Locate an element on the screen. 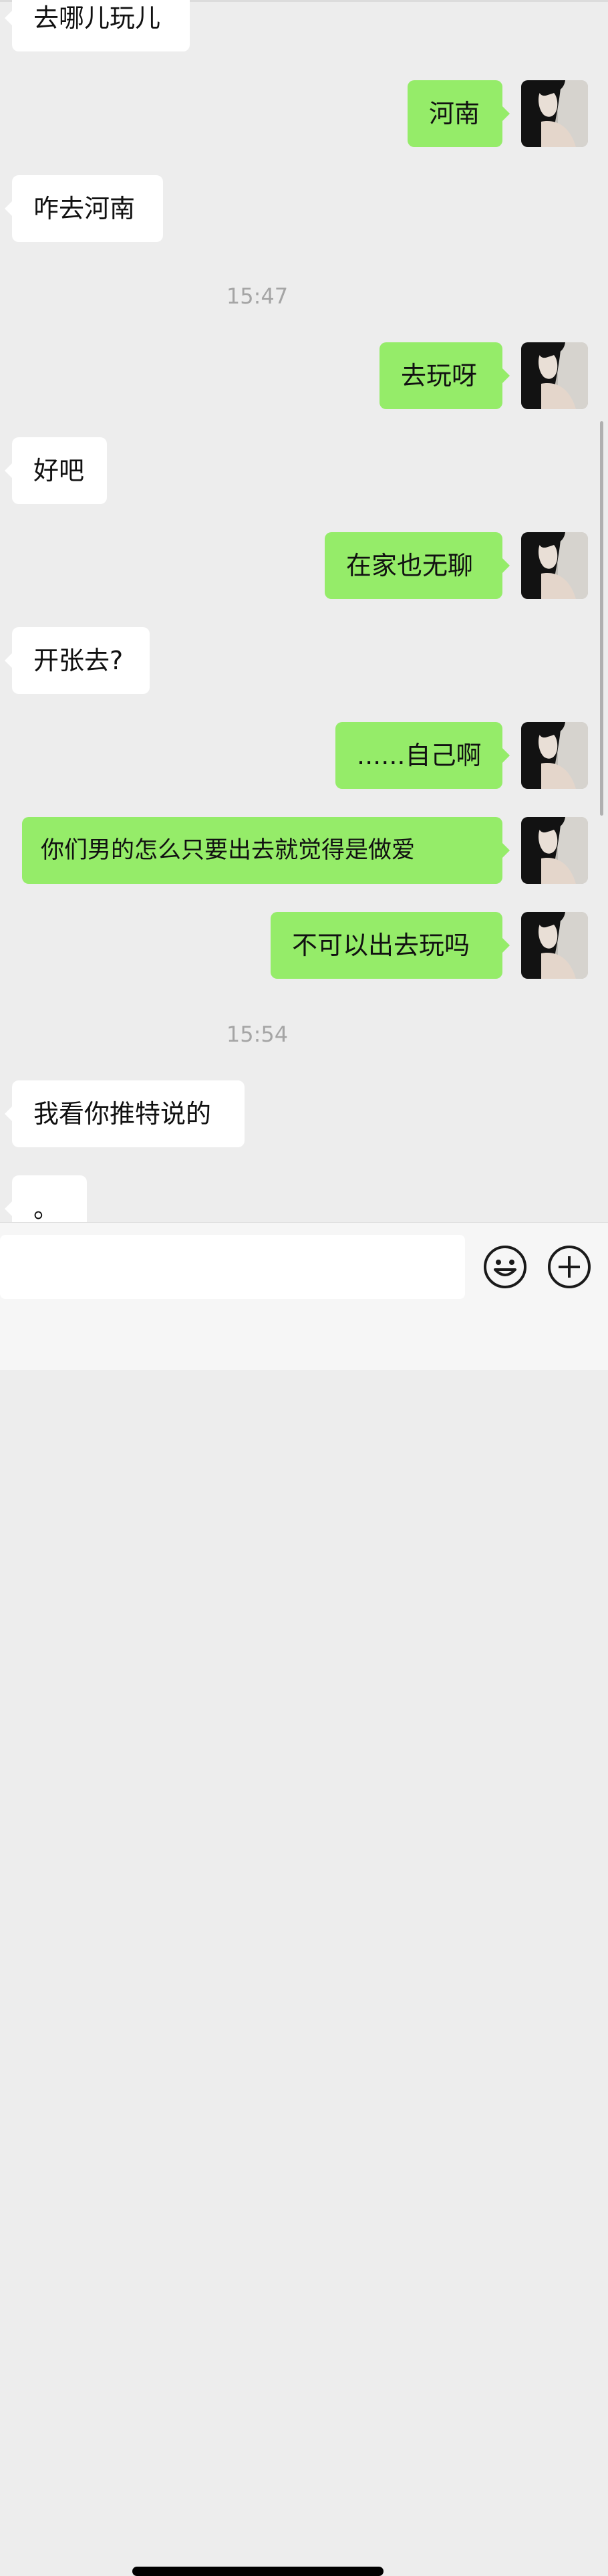  message-incoming: 。 is located at coordinates (46, 1198).